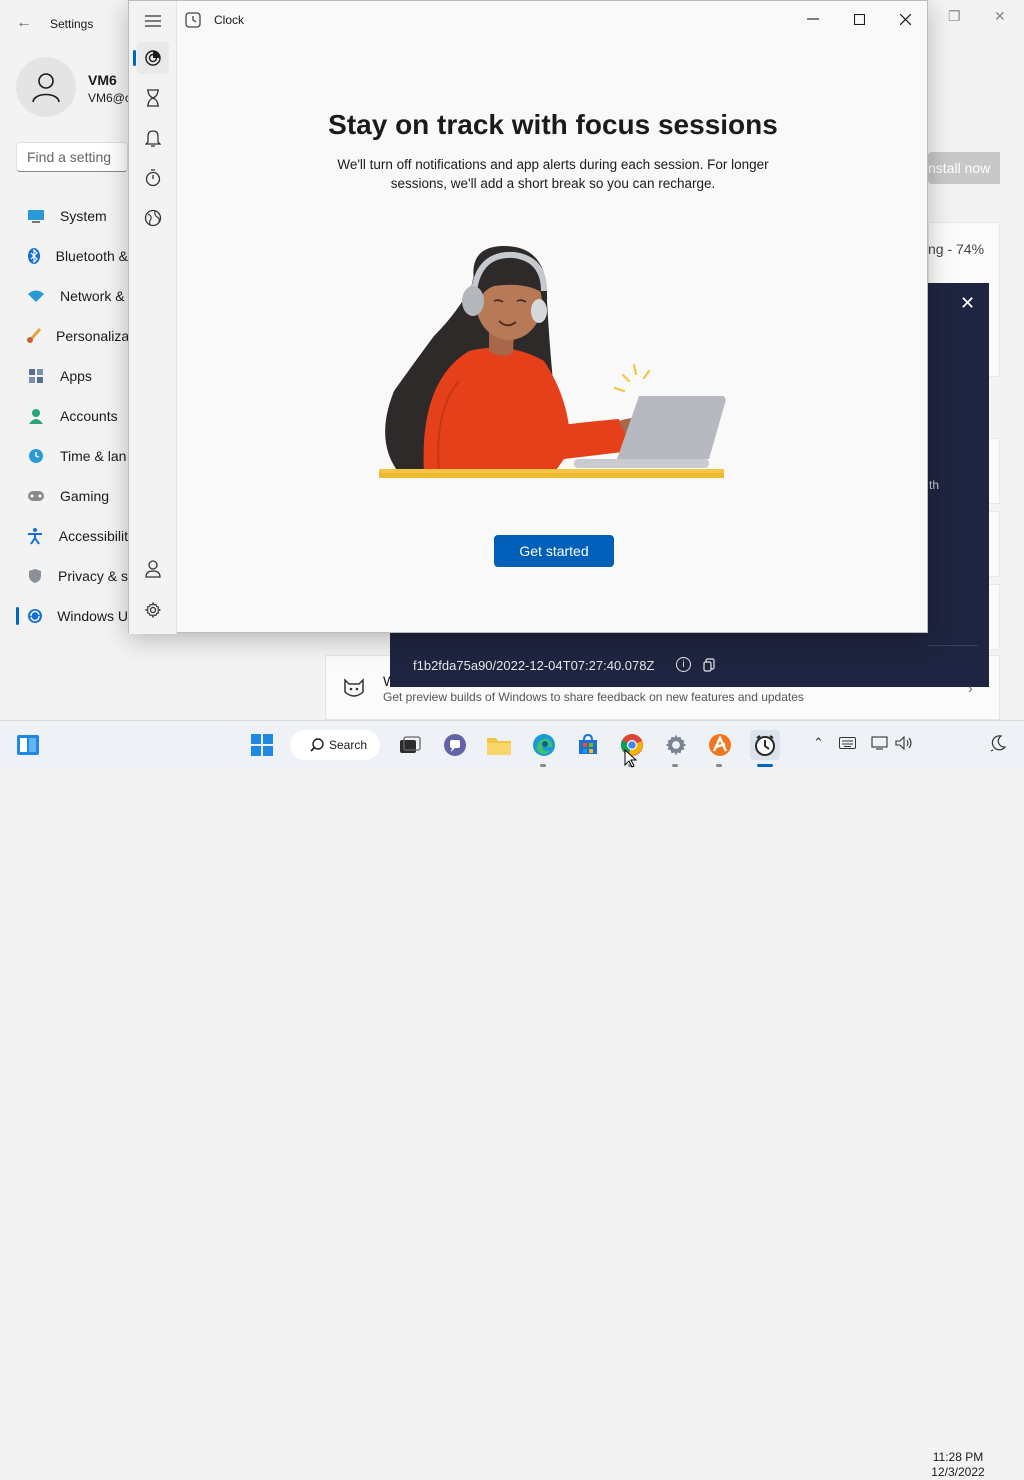 The image size is (1024, 1480). What do you see at coordinates (109, 98) in the screenshot?
I see `user-email: VM6@c` at bounding box center [109, 98].